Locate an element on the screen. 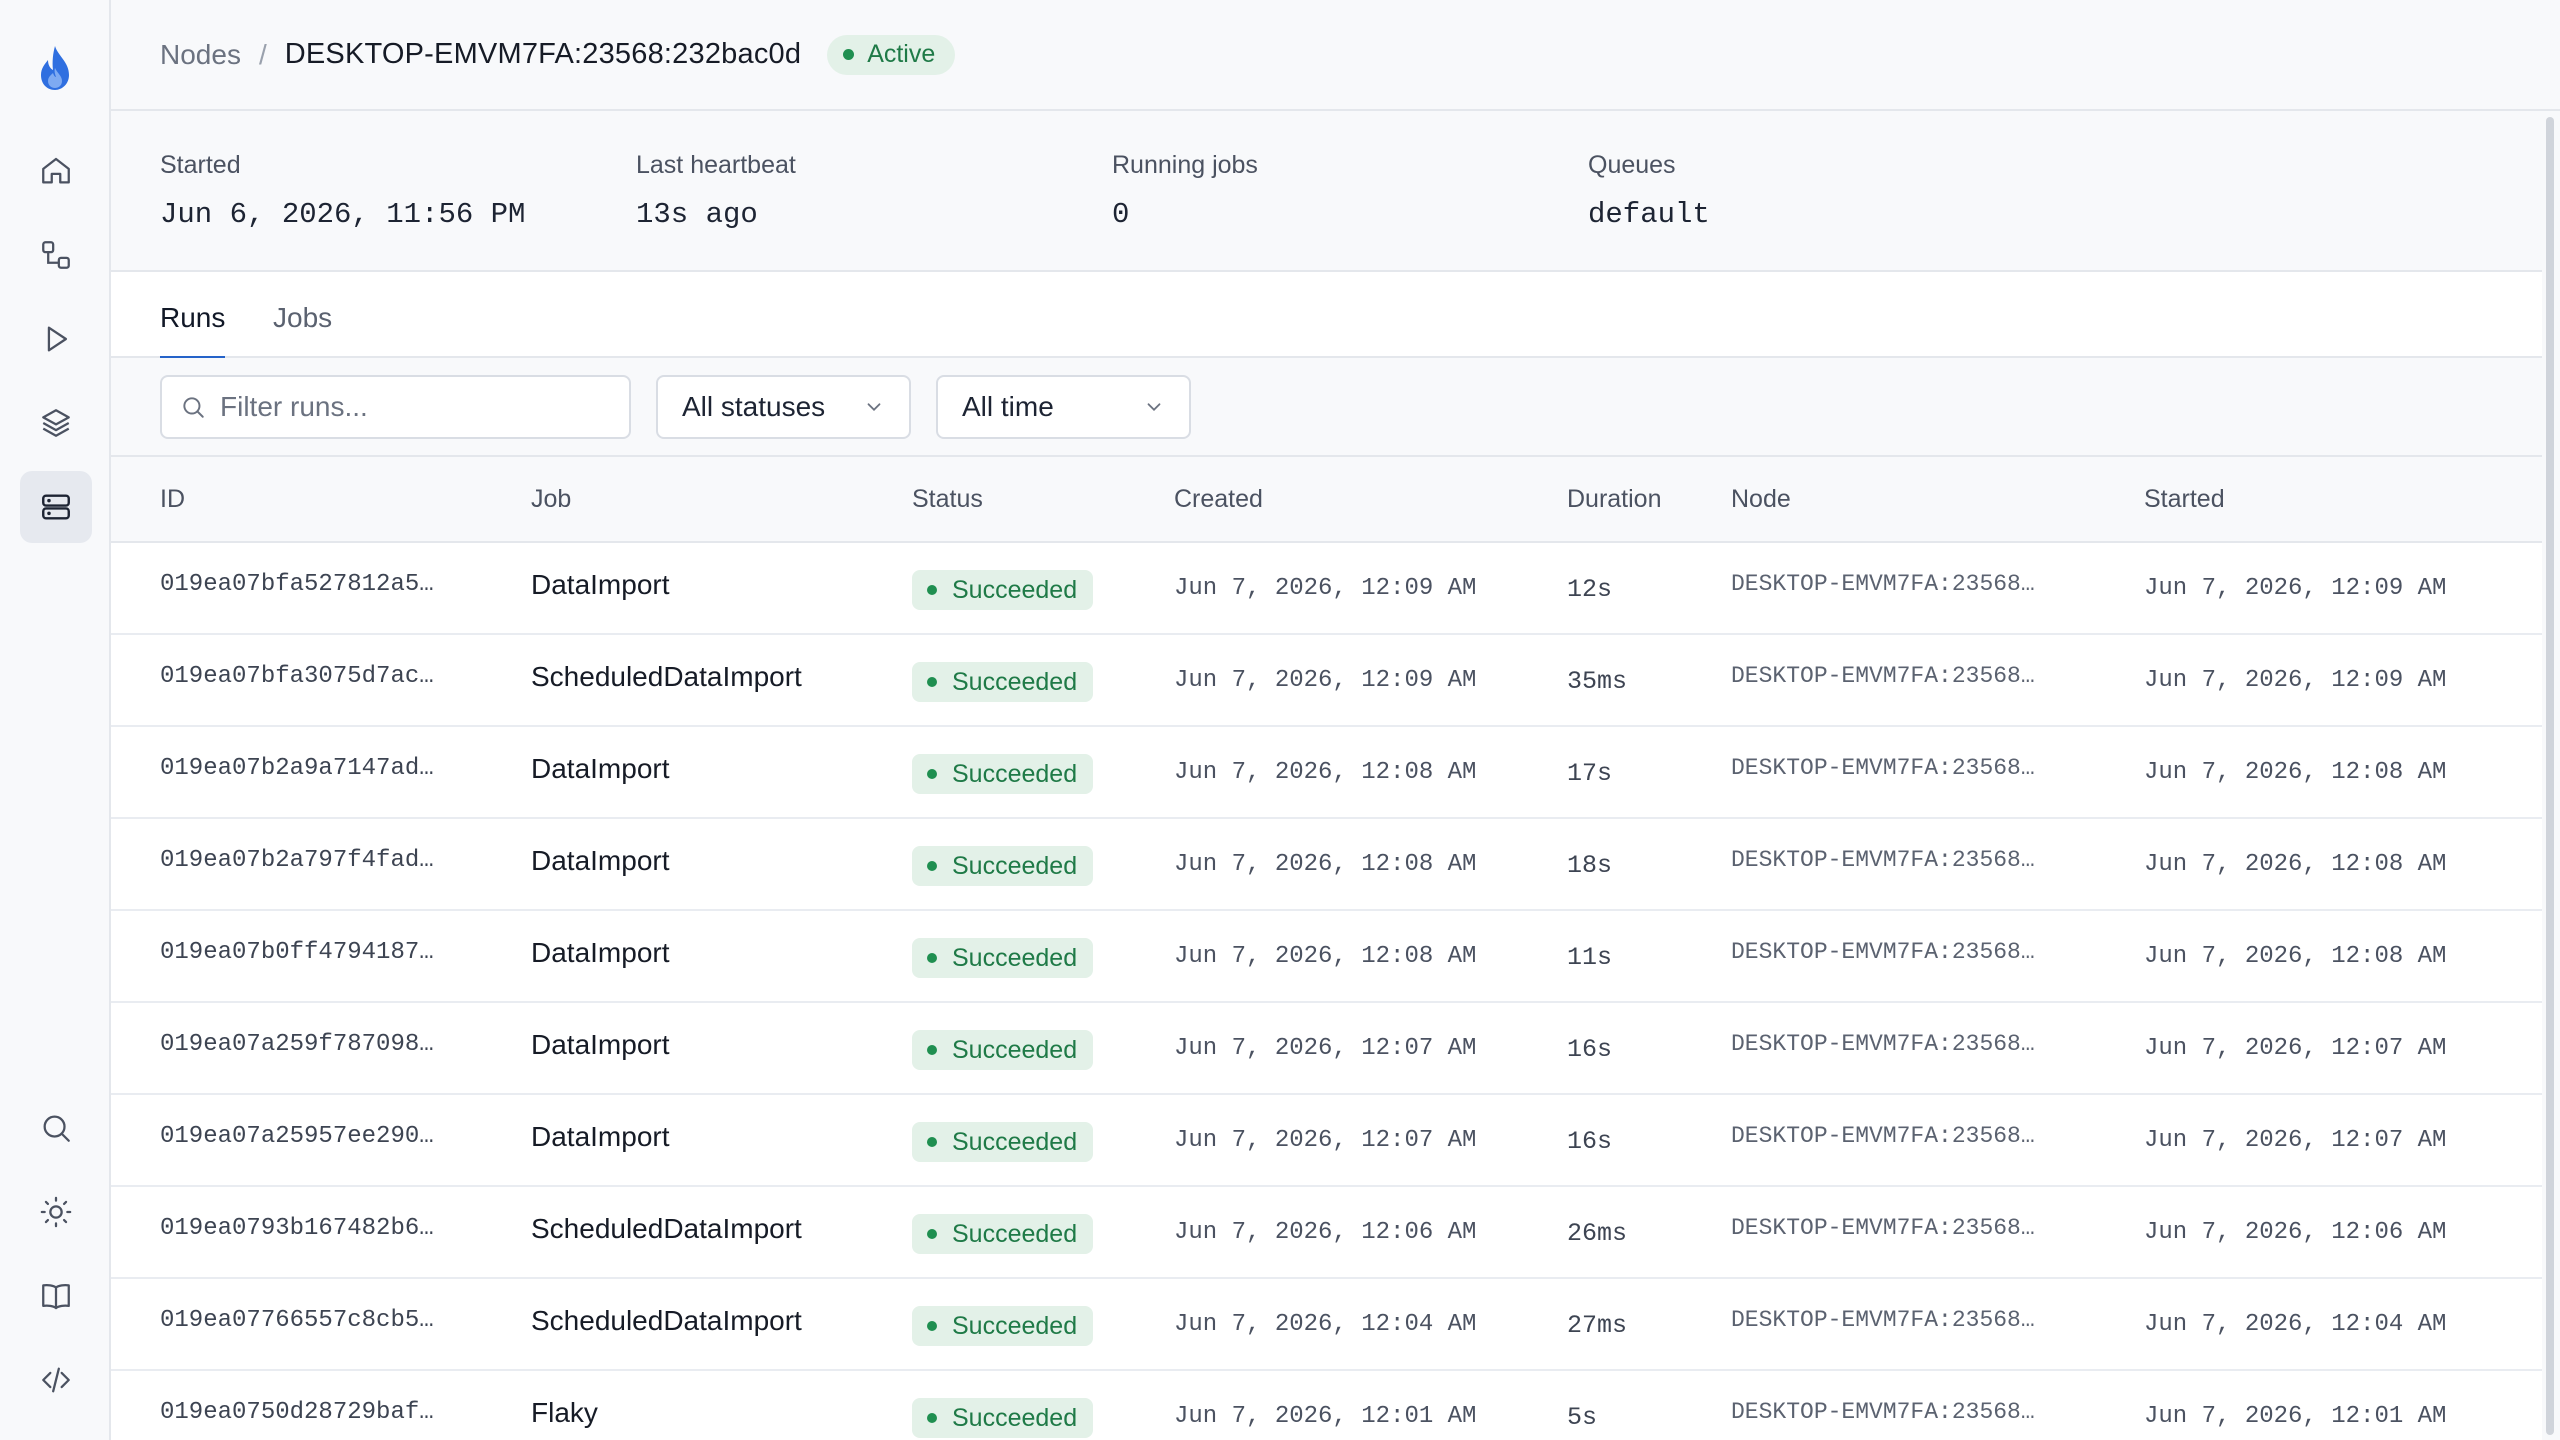  flame-logo is located at coordinates (55, 68).